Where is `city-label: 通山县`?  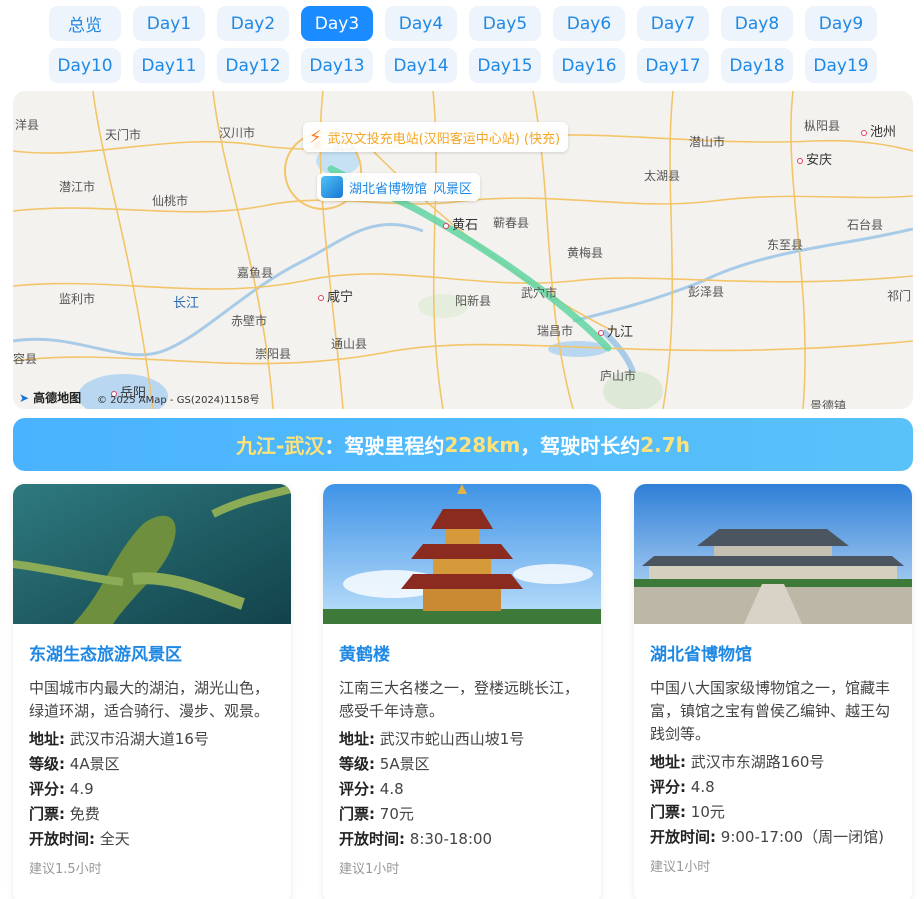 city-label: 通山县 is located at coordinates (349, 344).